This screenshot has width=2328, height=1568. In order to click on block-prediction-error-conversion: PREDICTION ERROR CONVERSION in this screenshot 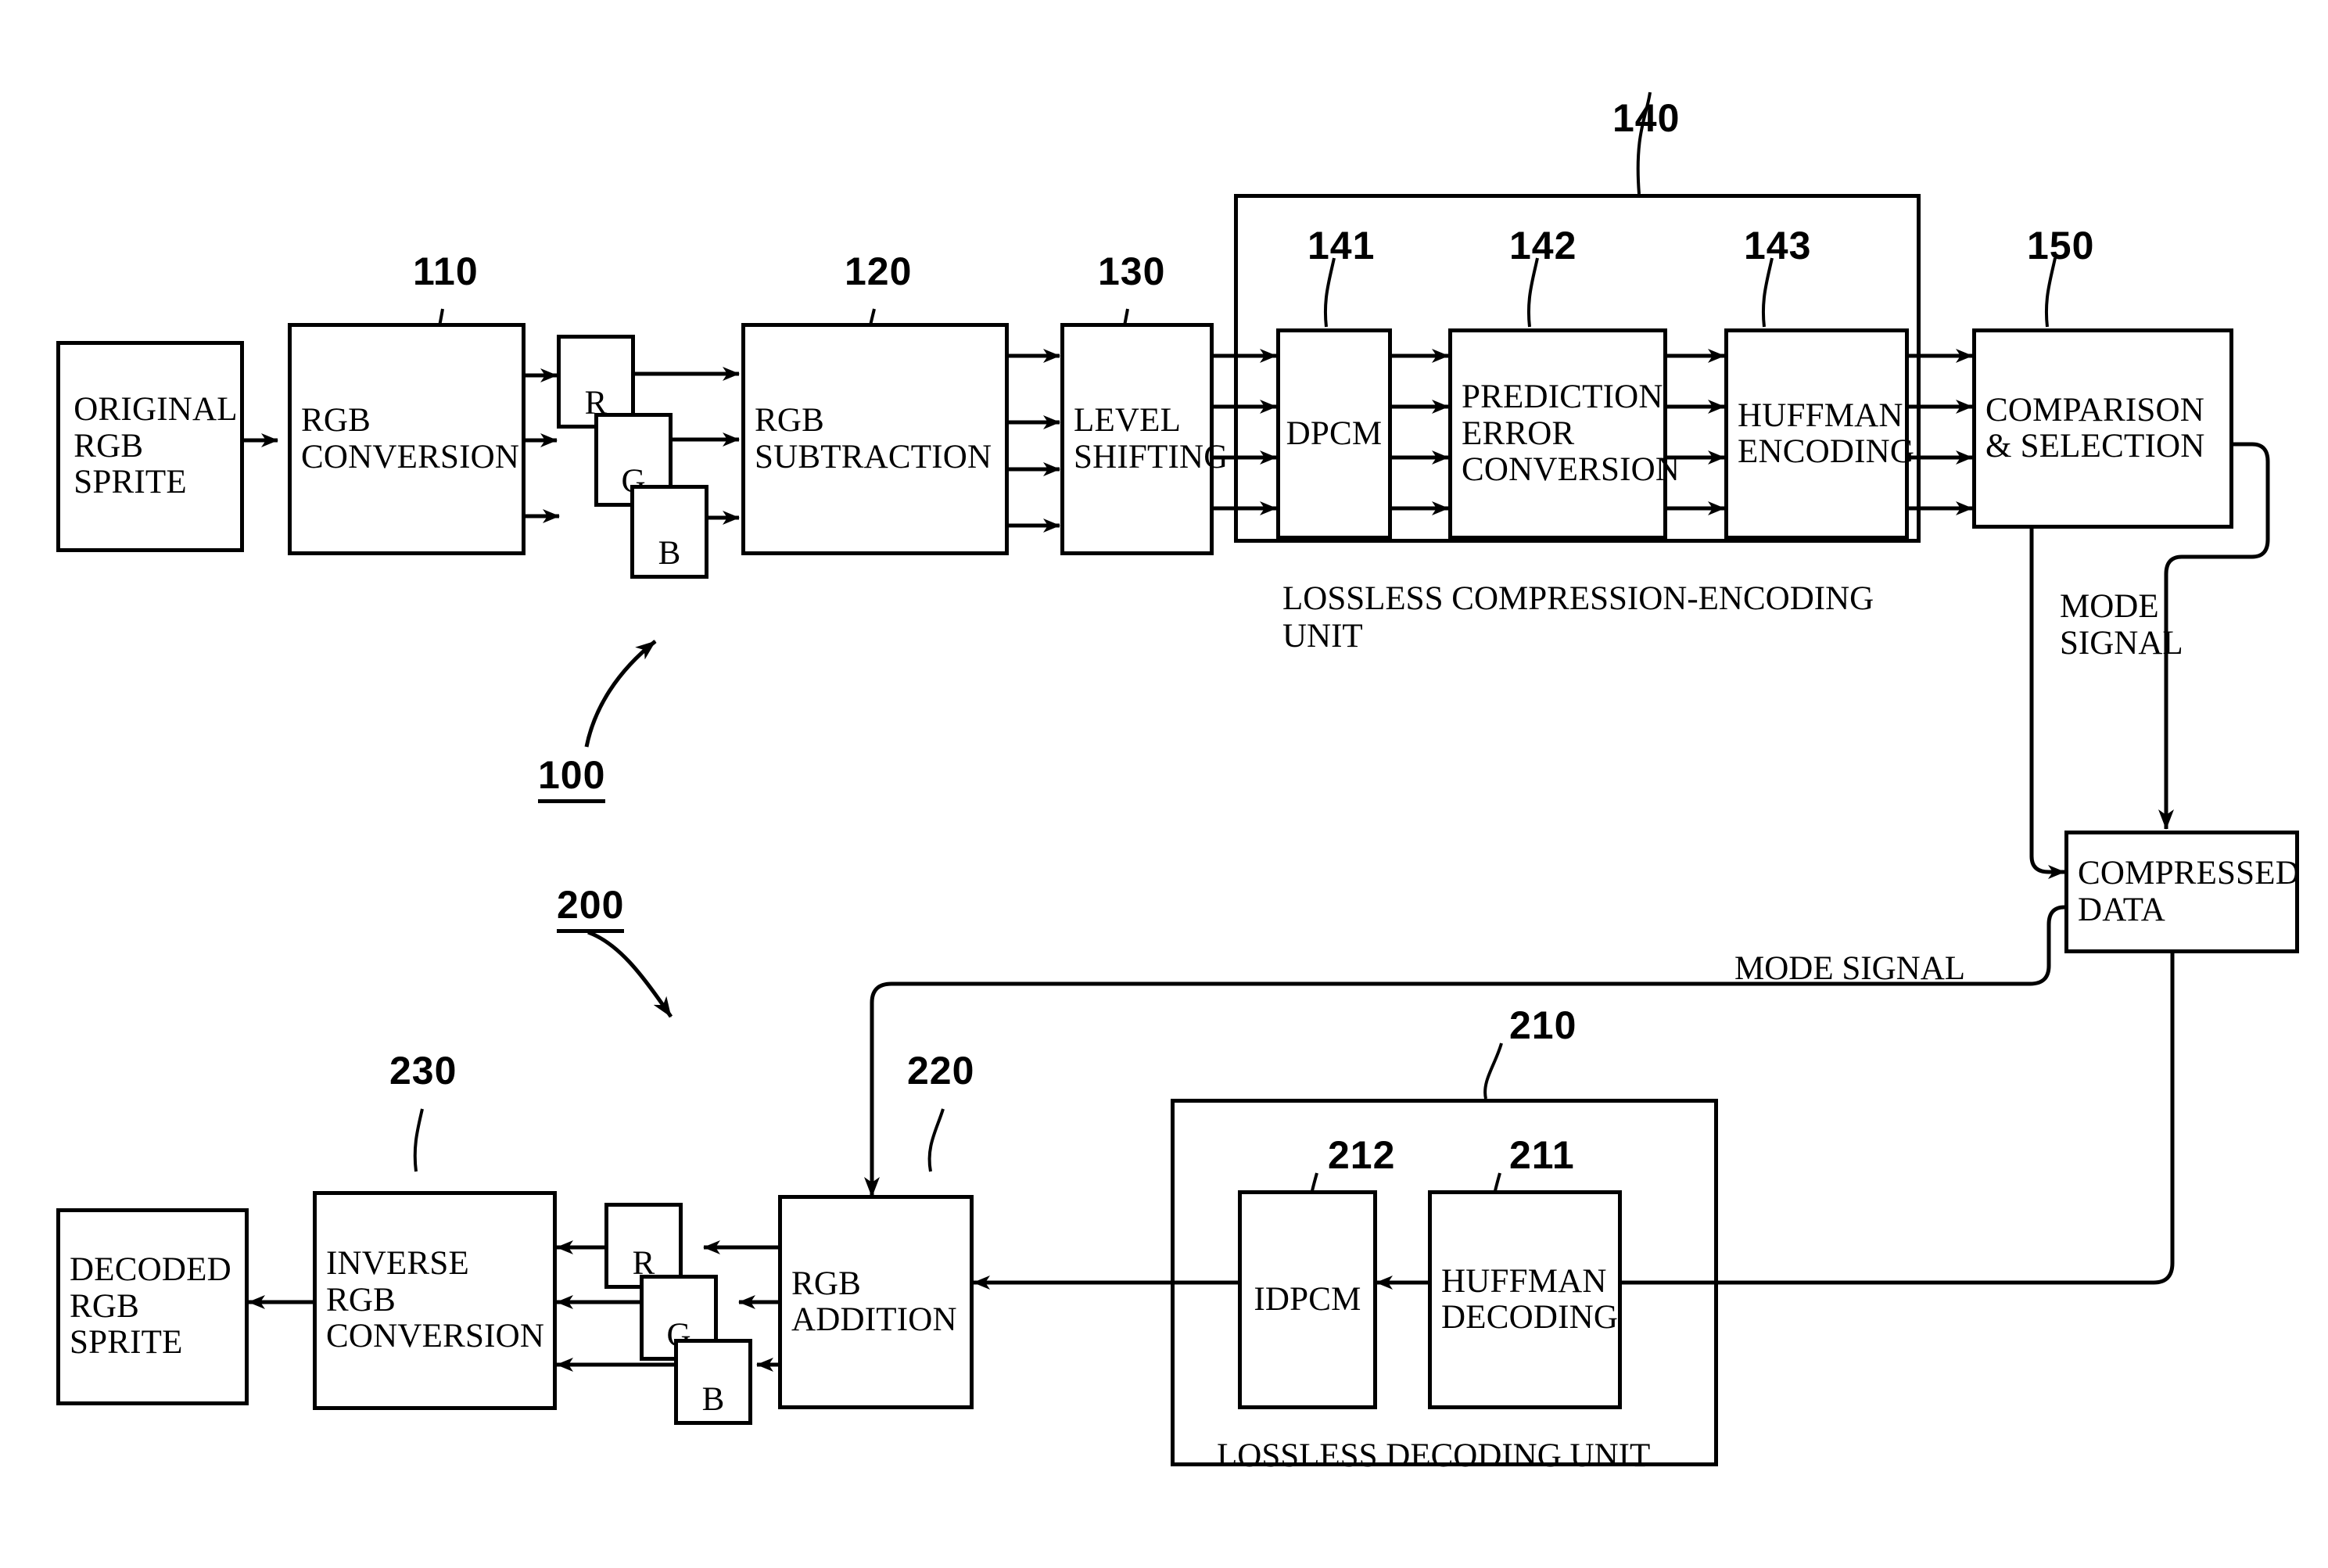, I will do `click(1564, 434)`.